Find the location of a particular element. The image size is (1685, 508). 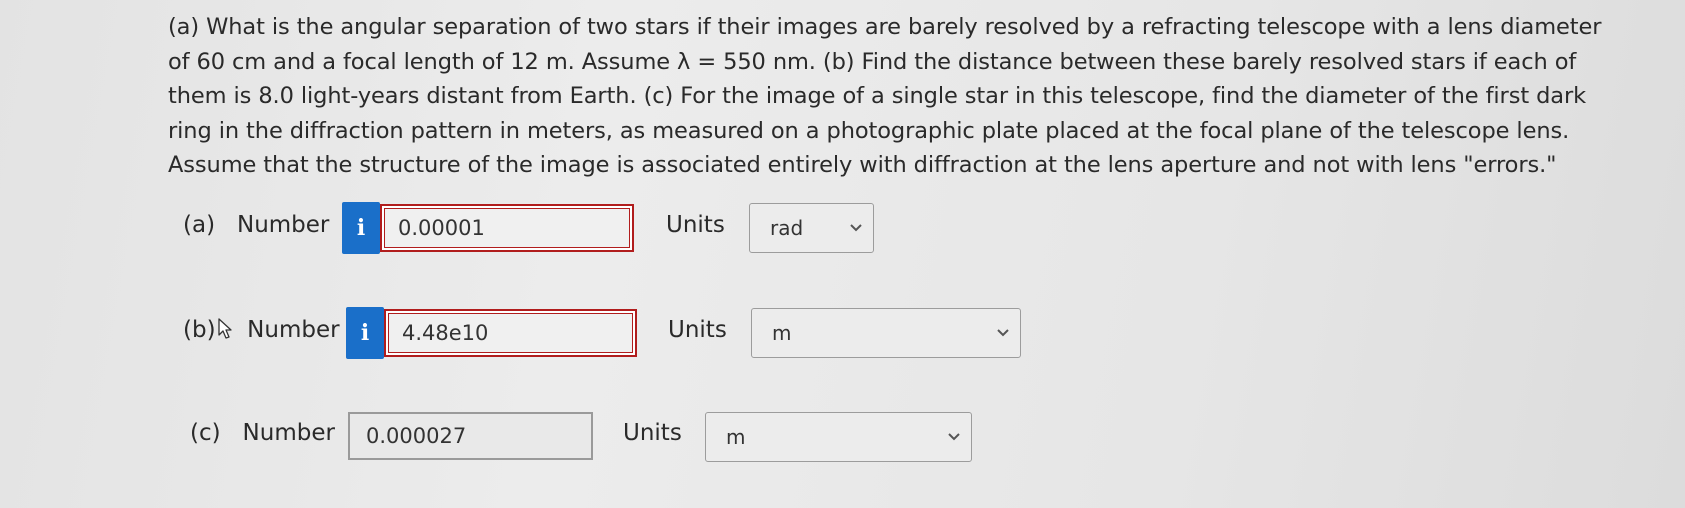

part-c-label: (c) Number is located at coordinates (262, 433).